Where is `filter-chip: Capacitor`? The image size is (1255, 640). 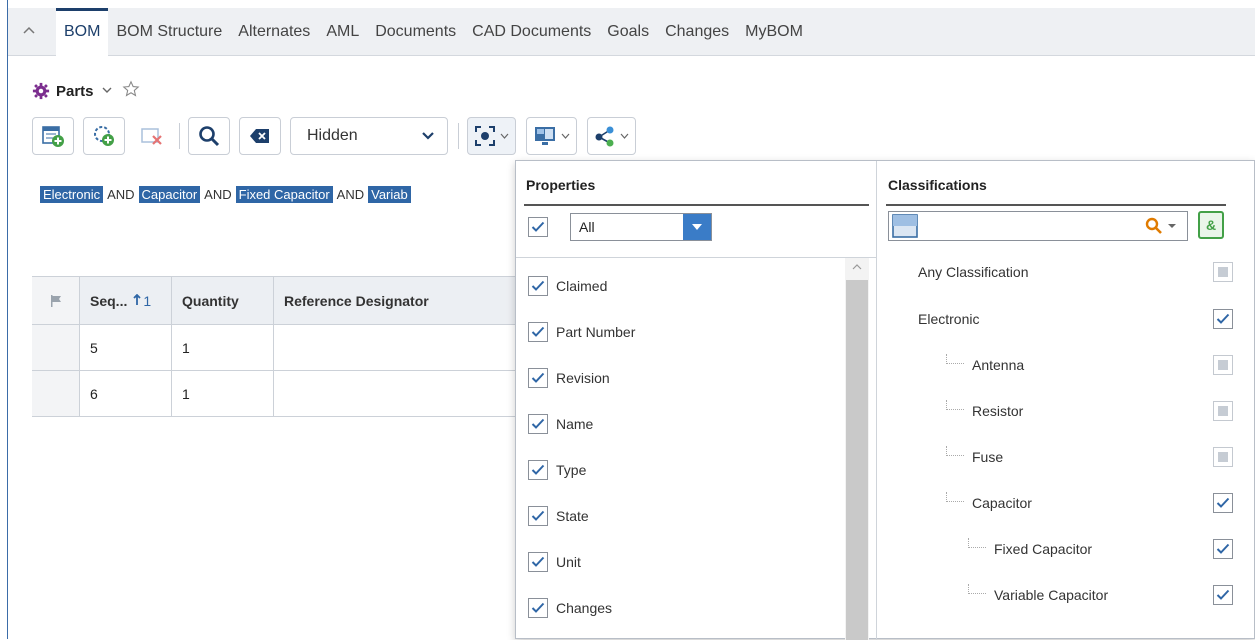 filter-chip: Capacitor is located at coordinates (169, 194).